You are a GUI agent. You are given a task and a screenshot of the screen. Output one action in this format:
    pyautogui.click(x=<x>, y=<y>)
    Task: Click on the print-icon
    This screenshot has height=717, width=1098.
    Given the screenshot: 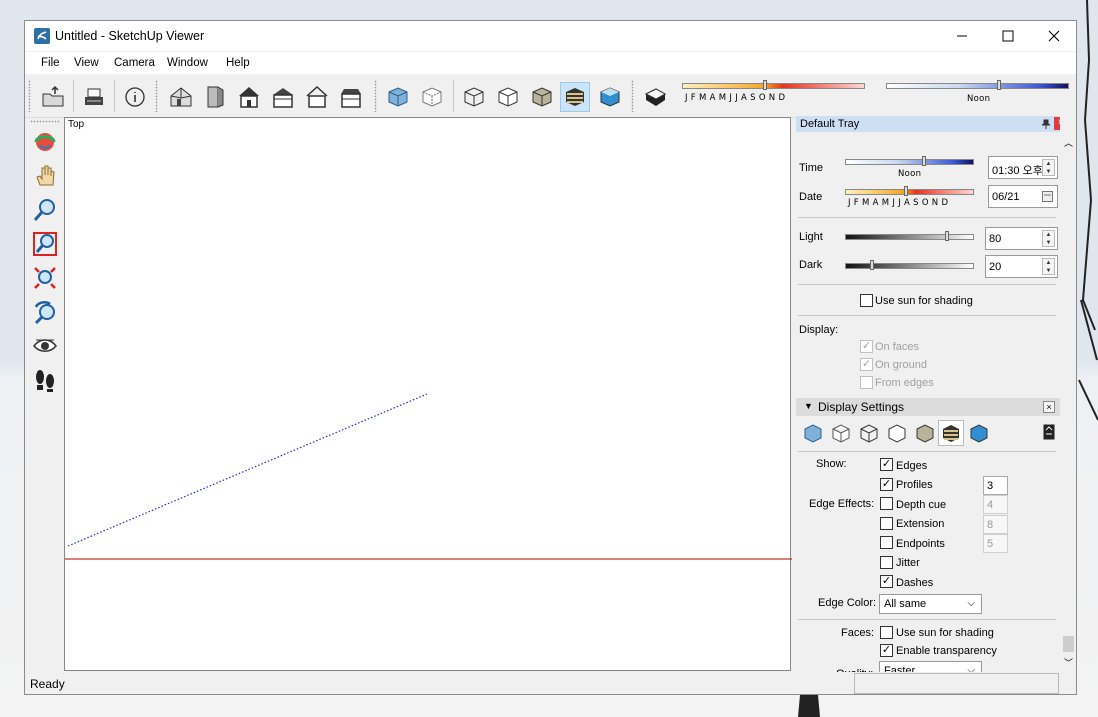 What is the action you would take?
    pyautogui.click(x=94, y=97)
    